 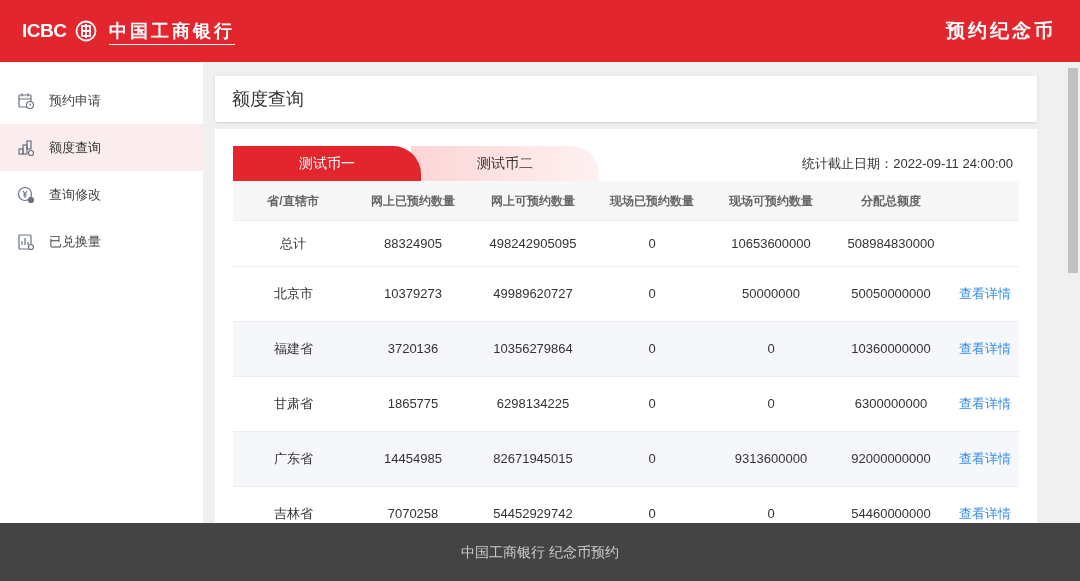 I want to click on sidebar-item-label: 查询修改, so click(x=75, y=194).